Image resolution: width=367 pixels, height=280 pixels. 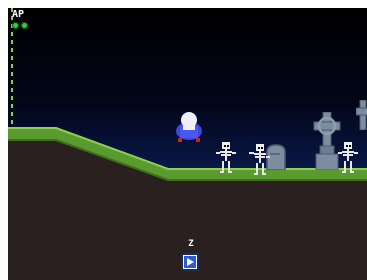 I want to click on action-button, so click(x=190, y=262).